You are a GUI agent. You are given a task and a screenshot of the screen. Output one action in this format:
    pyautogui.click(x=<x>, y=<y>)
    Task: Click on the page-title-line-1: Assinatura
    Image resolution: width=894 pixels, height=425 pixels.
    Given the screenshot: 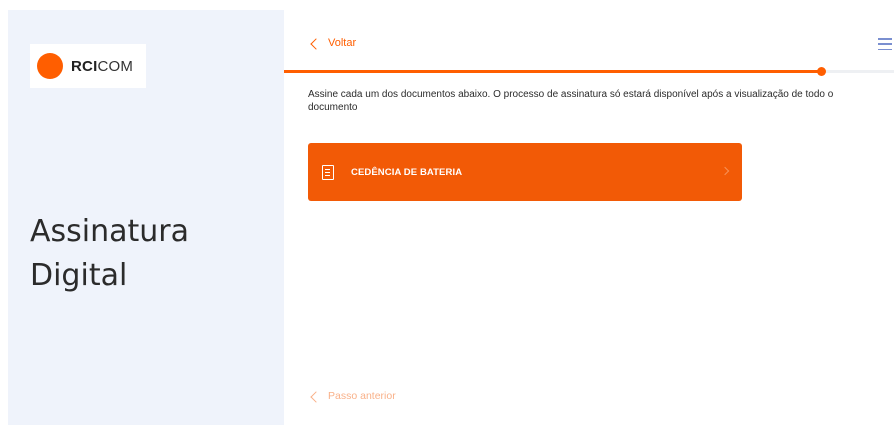 What is the action you would take?
    pyautogui.click(x=110, y=231)
    